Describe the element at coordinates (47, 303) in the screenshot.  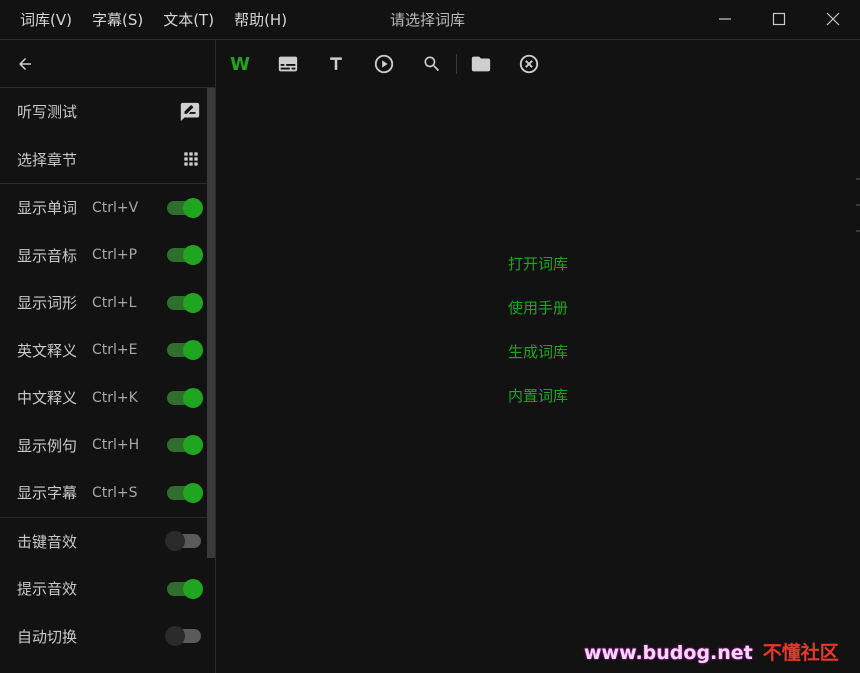
I see `setting-label: 显示词形` at that location.